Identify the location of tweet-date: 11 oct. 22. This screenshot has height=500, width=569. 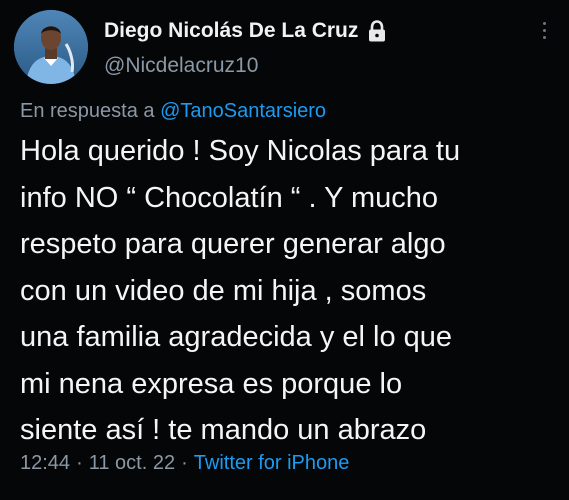
(132, 463).